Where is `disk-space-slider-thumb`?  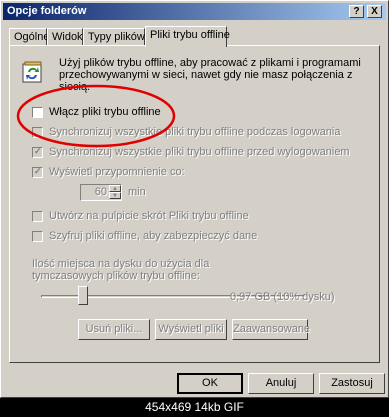 disk-space-slider-thumb is located at coordinates (83, 295).